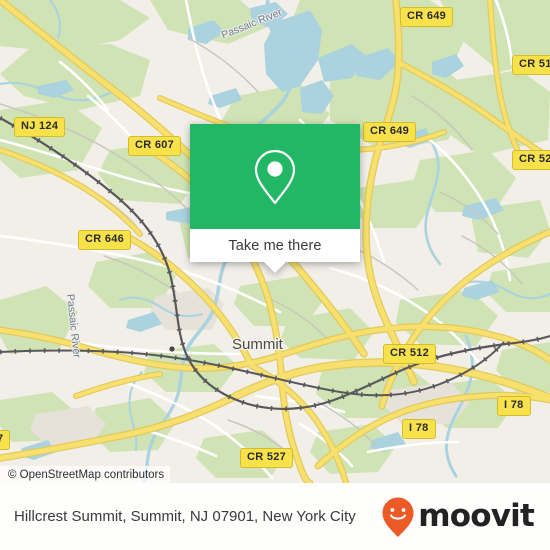  Describe the element at coordinates (275, 267) in the screenshot. I see `popup-tail-pointer` at that location.